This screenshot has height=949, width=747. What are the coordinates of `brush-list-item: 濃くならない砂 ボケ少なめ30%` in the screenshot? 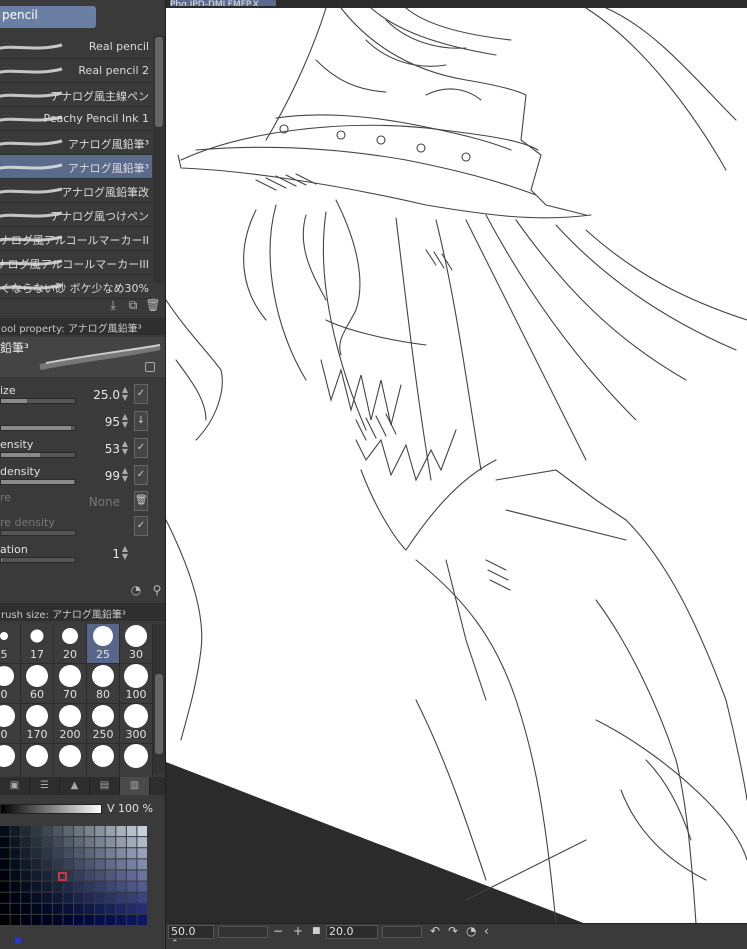 It's located at (76, 287).